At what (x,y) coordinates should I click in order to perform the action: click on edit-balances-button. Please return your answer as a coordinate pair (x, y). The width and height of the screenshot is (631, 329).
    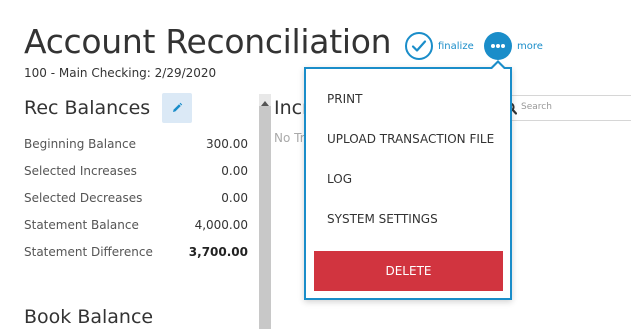
    Looking at the image, I should click on (177, 108).